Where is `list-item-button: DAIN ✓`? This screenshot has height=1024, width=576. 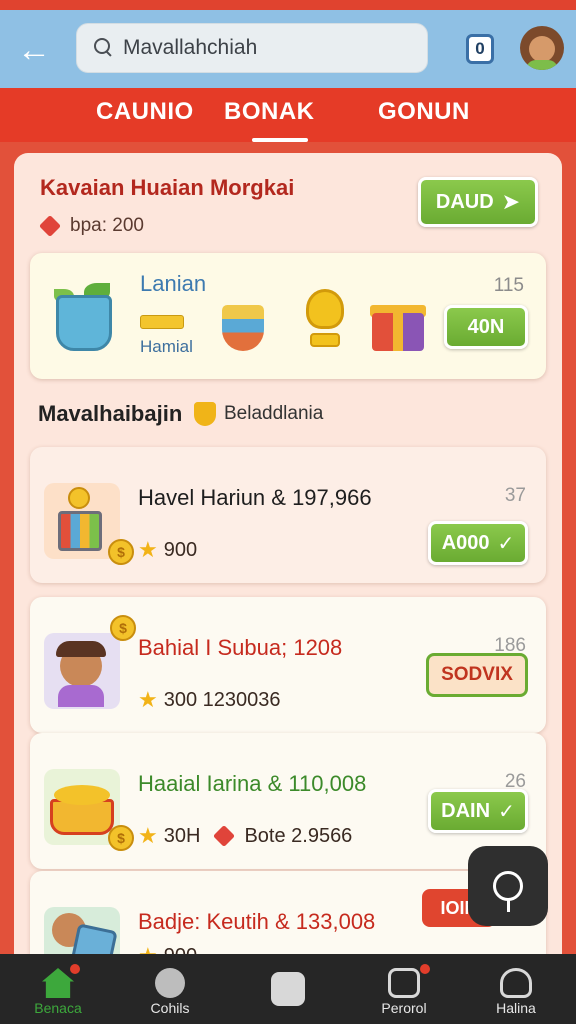 list-item-button: DAIN ✓ is located at coordinates (478, 811).